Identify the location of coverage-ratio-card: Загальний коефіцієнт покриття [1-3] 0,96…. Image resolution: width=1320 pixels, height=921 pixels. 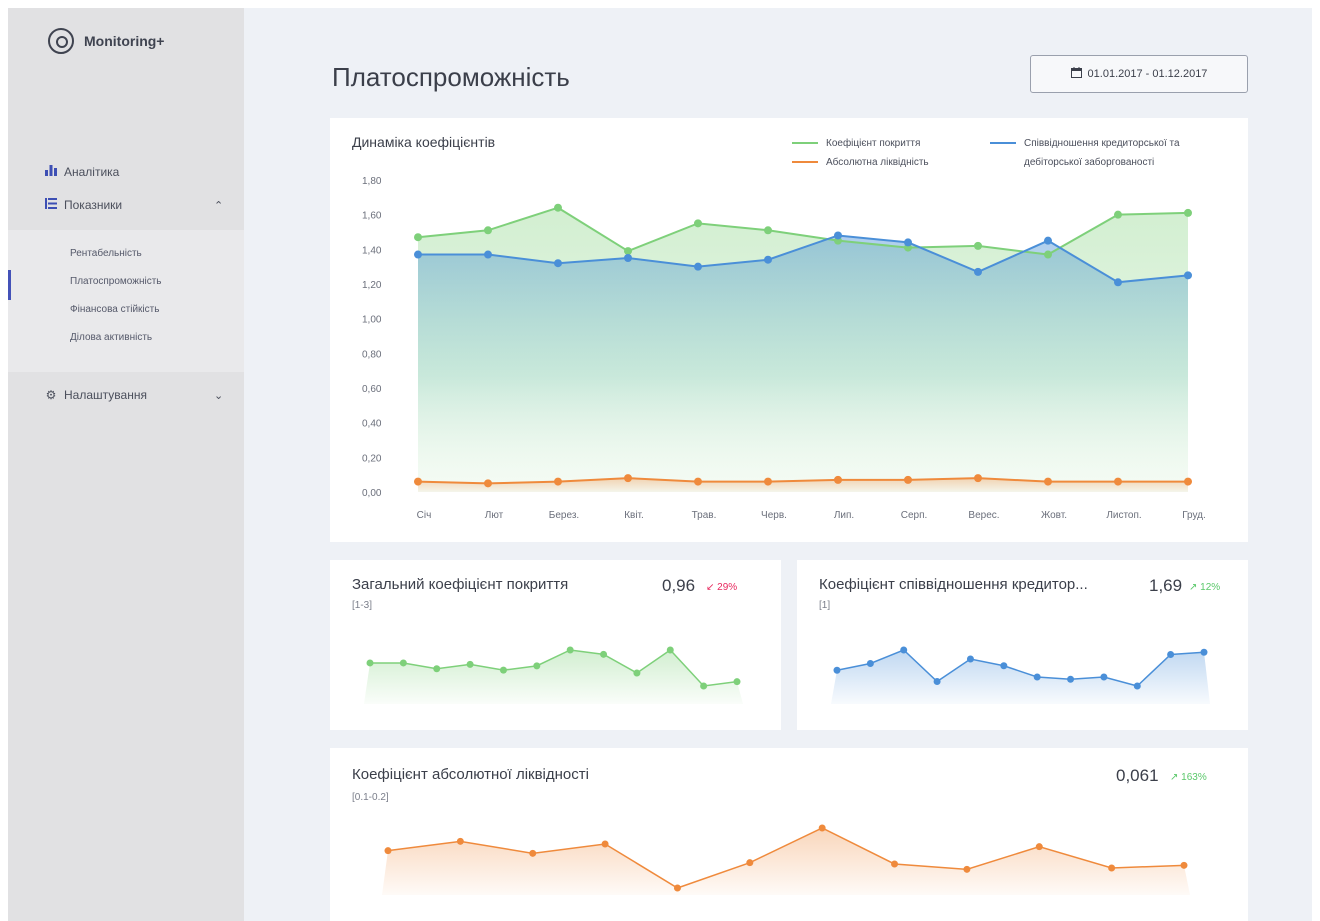
(555, 645).